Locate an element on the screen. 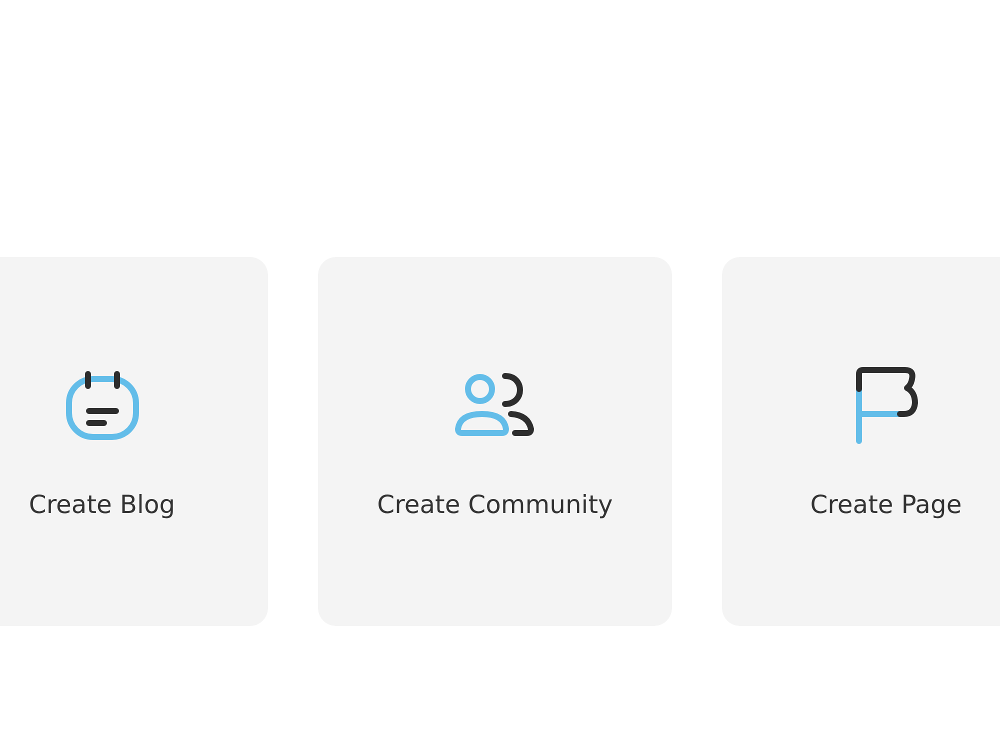 The image size is (1000, 750). create-card: Create Page is located at coordinates (861, 441).